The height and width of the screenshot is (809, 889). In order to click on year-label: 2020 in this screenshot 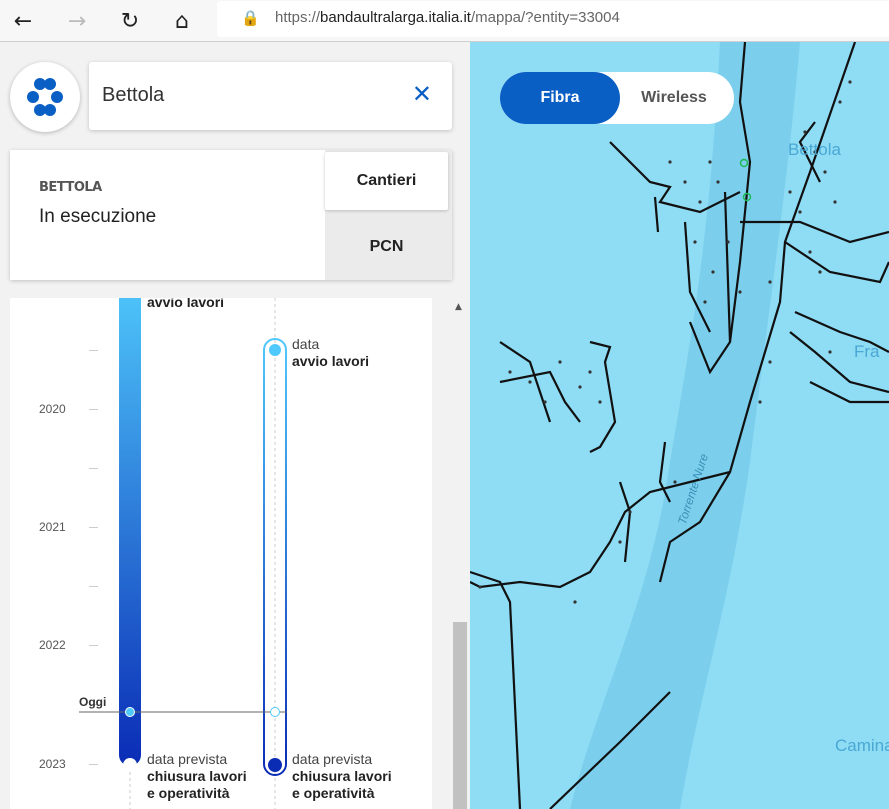, I will do `click(52, 409)`.